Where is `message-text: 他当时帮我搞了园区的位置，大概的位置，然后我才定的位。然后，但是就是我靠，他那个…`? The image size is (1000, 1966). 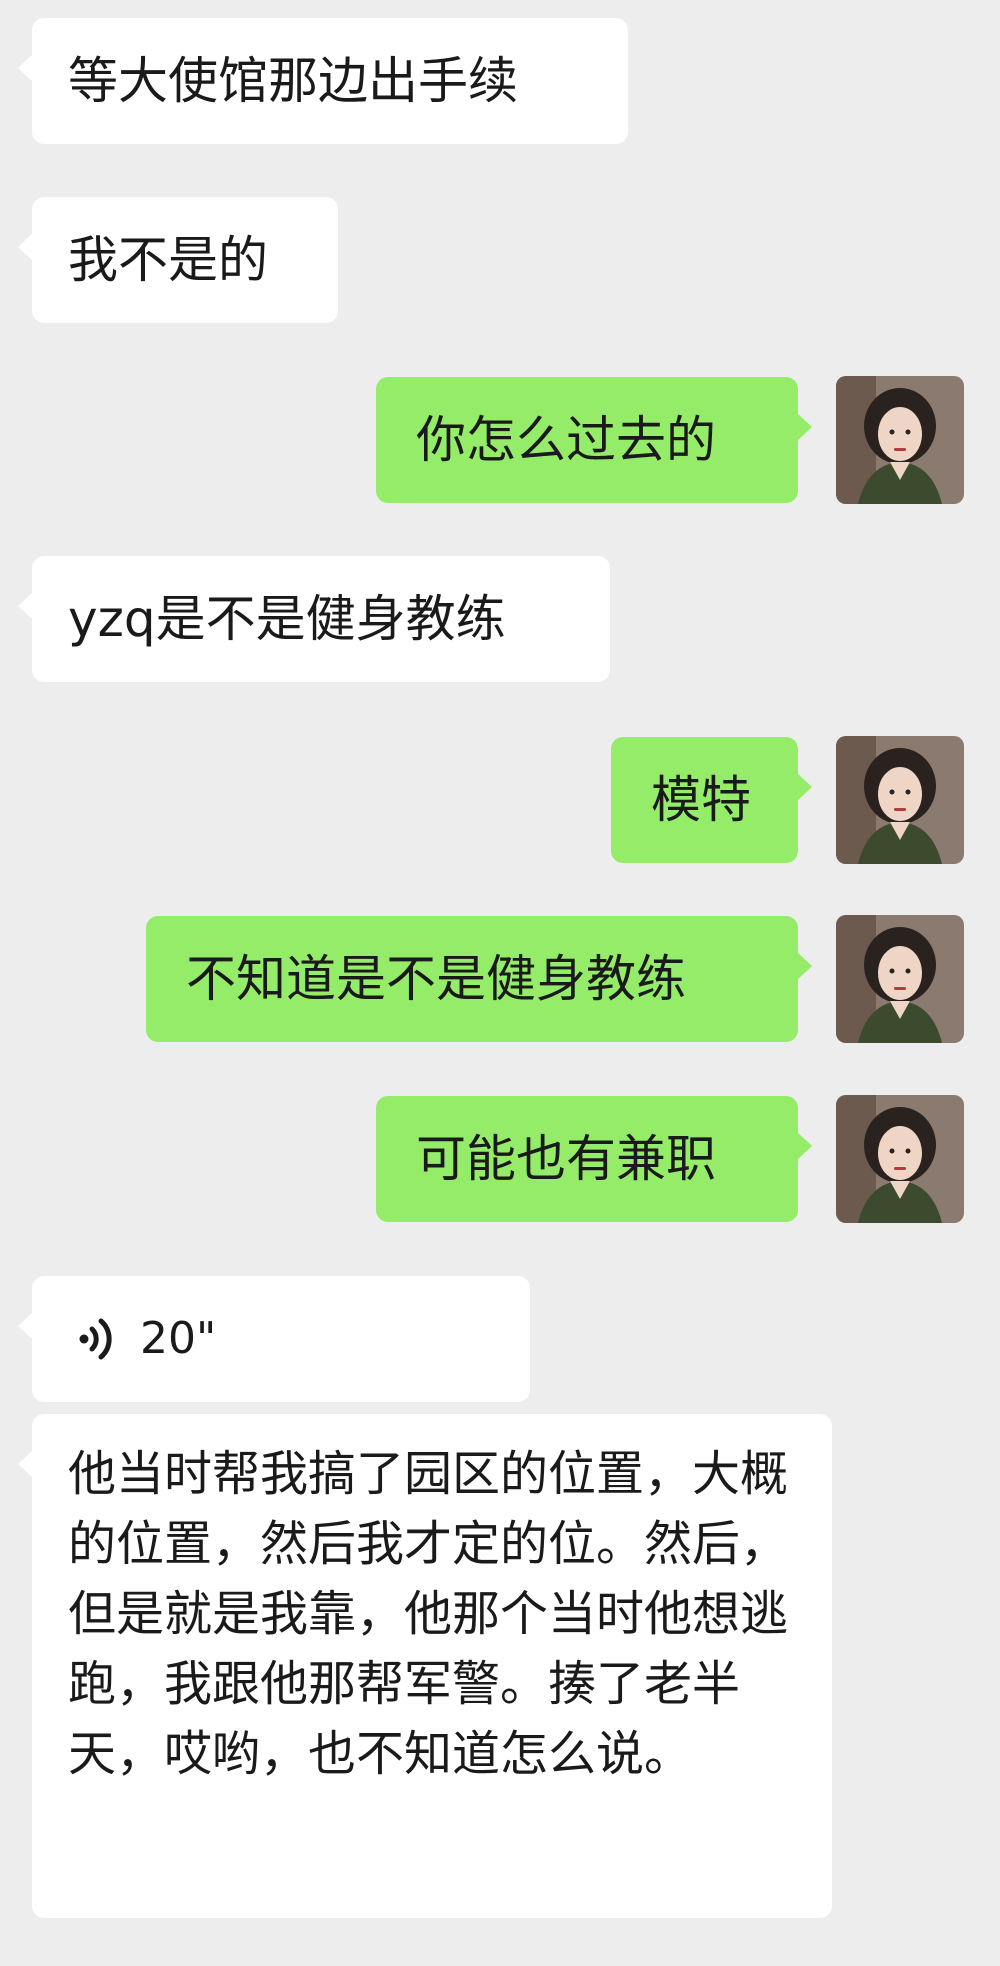 message-text: 他当时帮我搞了园区的位置，大概的位置，然后我才定的位。然后，但是就是我靠，他那个… is located at coordinates (428, 1614).